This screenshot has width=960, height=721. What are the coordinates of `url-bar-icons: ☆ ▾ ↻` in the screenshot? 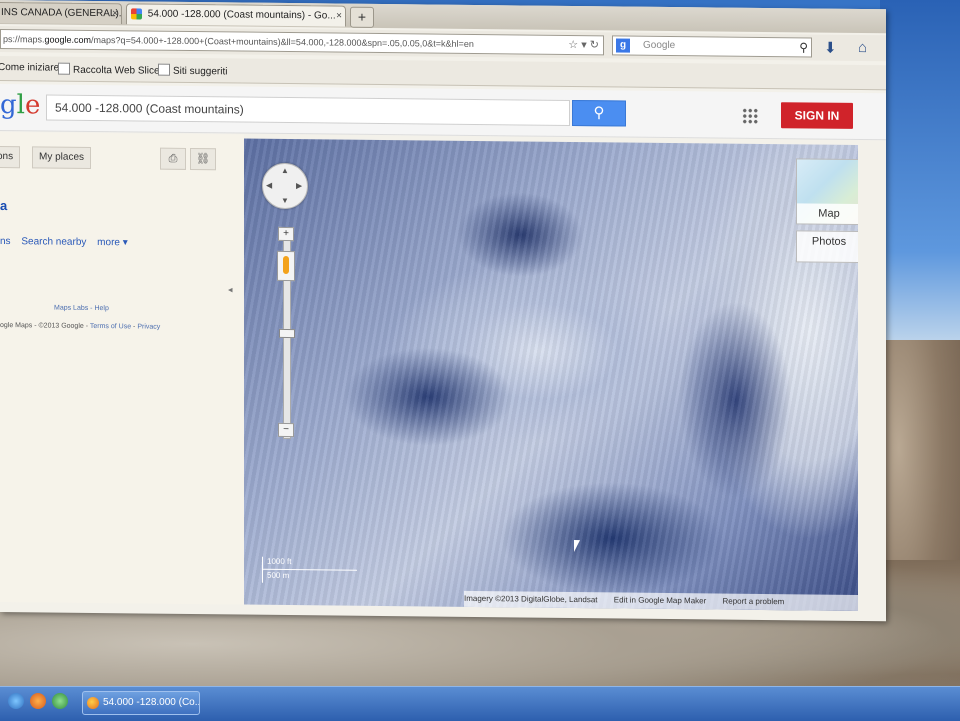 It's located at (583, 45).